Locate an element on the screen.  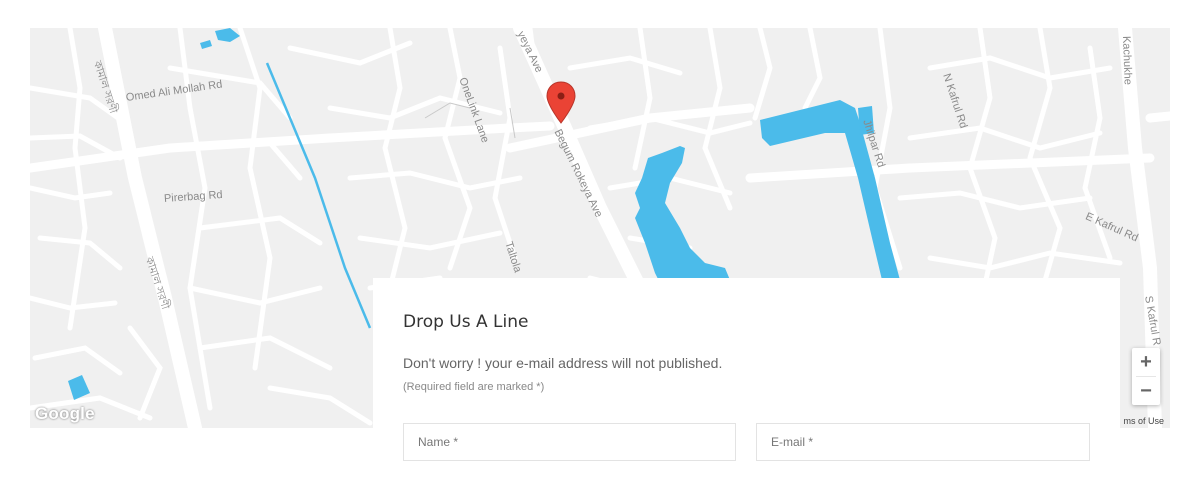
zoom-control: + − is located at coordinates (1146, 376).